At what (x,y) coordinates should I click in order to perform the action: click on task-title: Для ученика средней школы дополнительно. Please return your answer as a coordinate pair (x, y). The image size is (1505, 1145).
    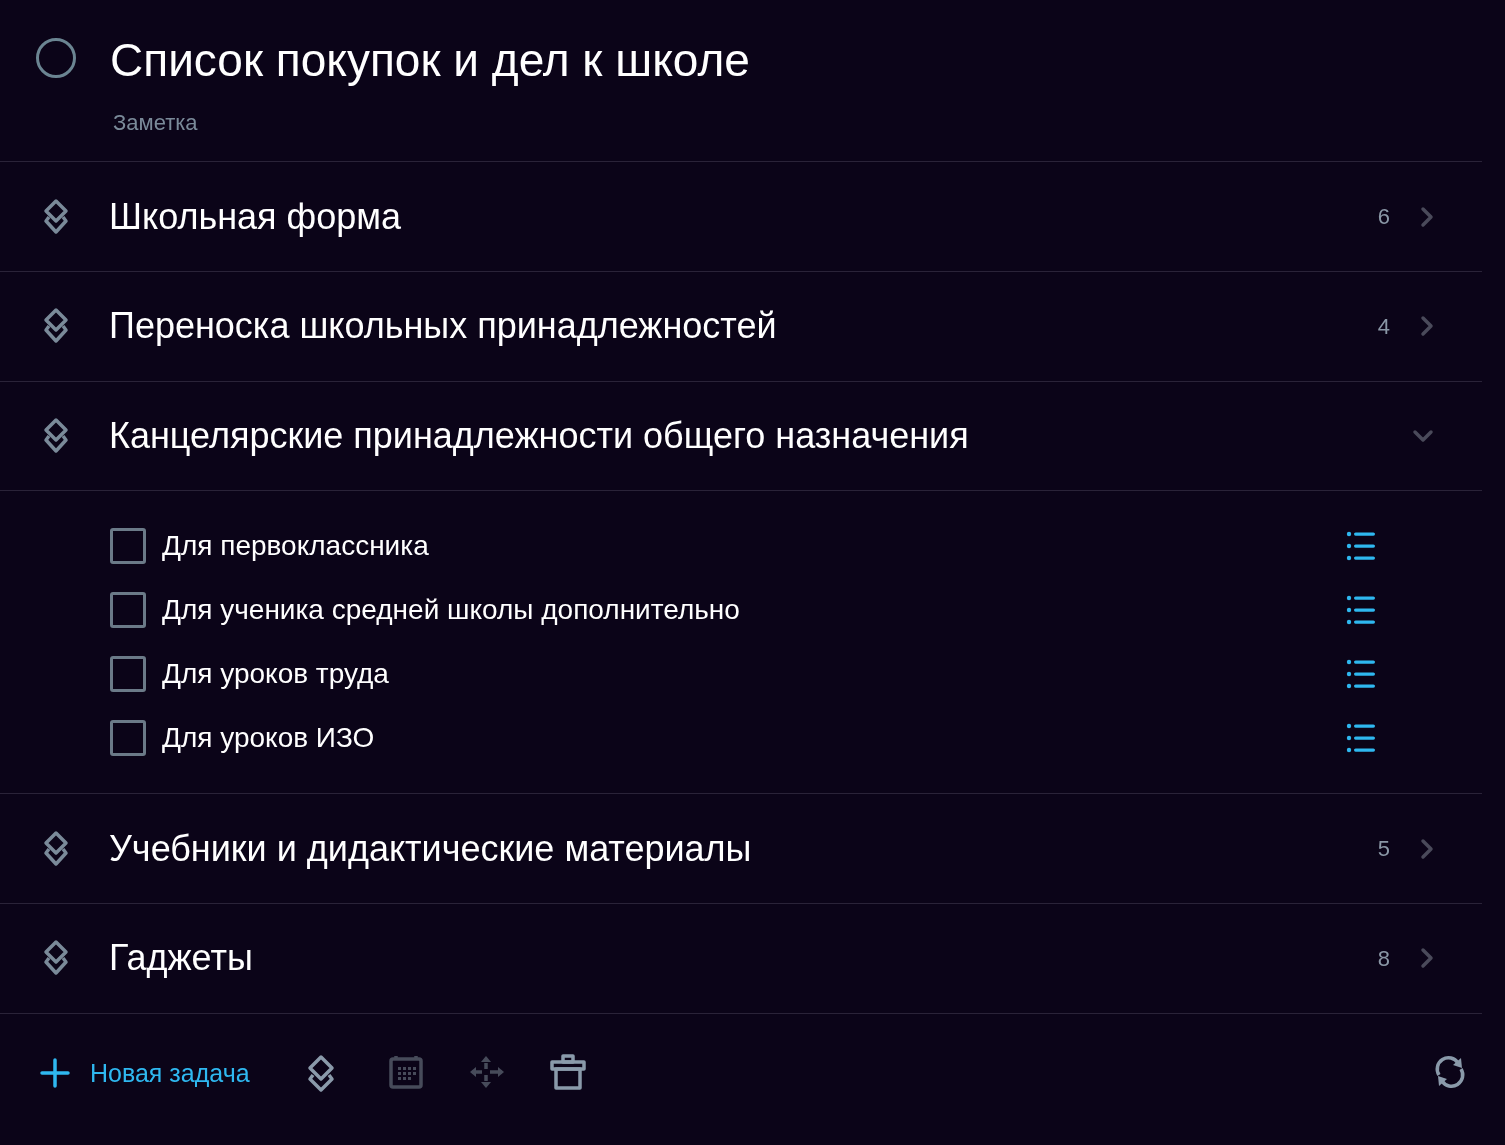
    Looking at the image, I should click on (451, 610).